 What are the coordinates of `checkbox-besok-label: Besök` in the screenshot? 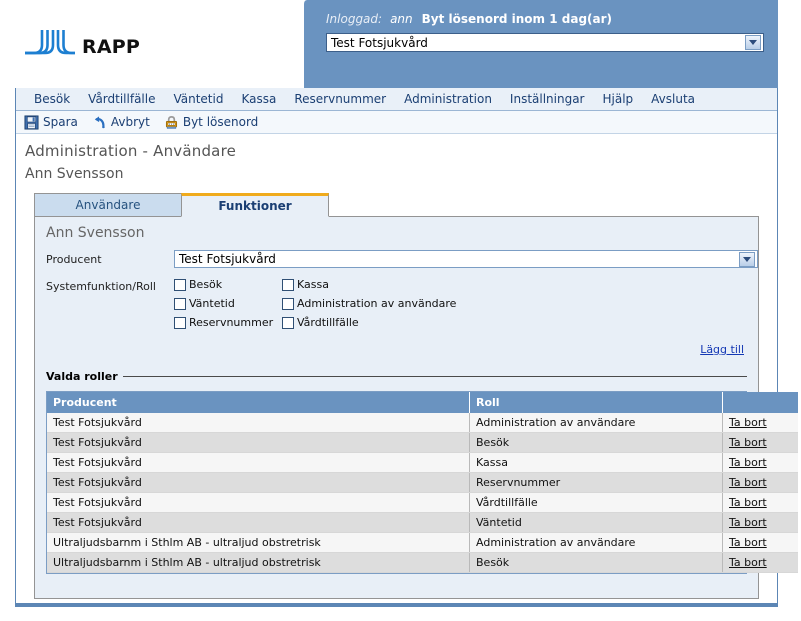 It's located at (206, 284).